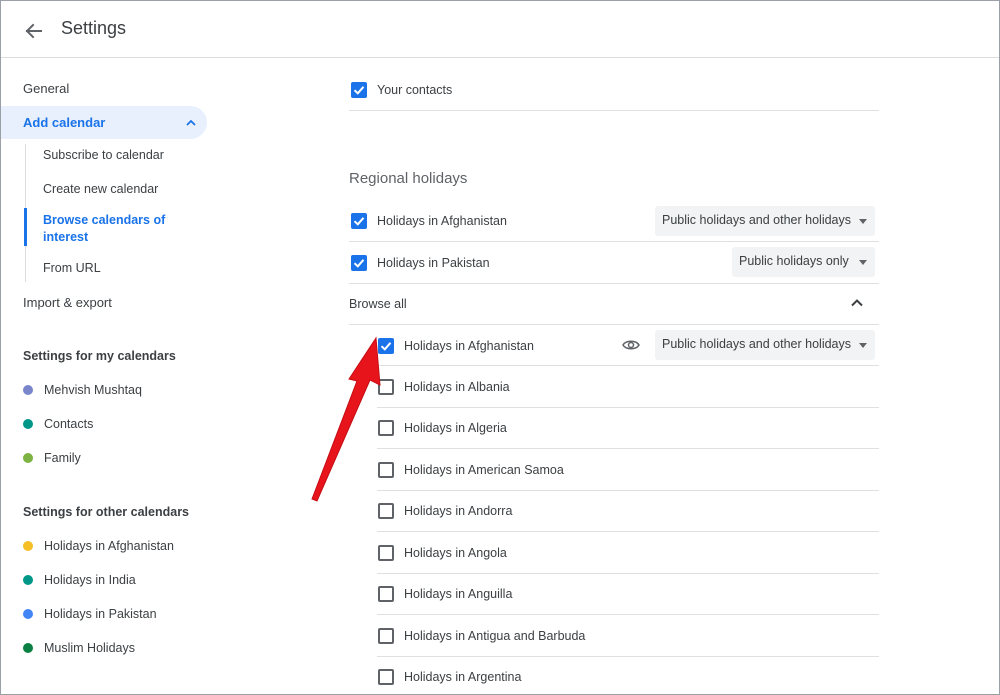  I want to click on browse-item-label: Holidays in Angola, so click(455, 553).